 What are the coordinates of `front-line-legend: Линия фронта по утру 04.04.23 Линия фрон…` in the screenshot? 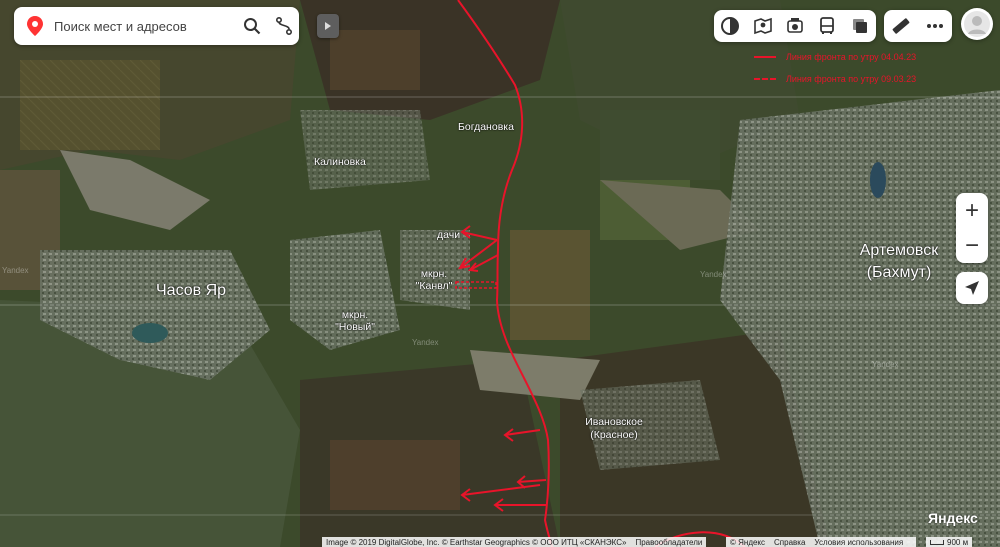 It's located at (835, 68).